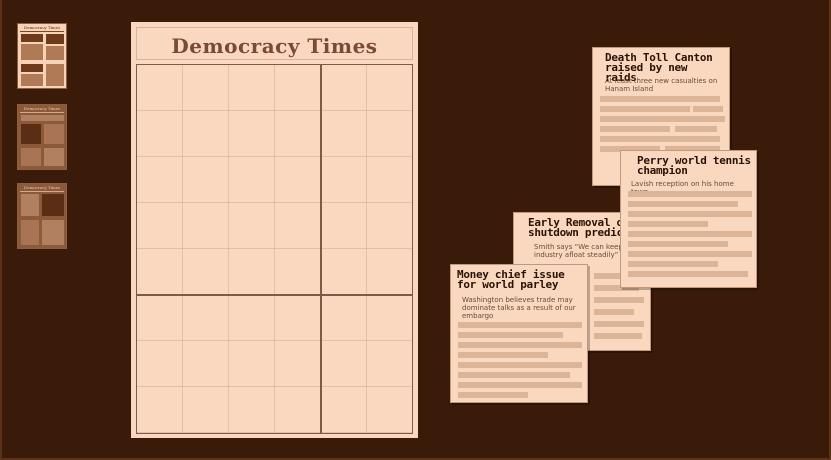 This screenshot has width=831, height=460. Describe the element at coordinates (42, 137) in the screenshot. I see `thumbnail-edition-2: Democracy Times` at that location.